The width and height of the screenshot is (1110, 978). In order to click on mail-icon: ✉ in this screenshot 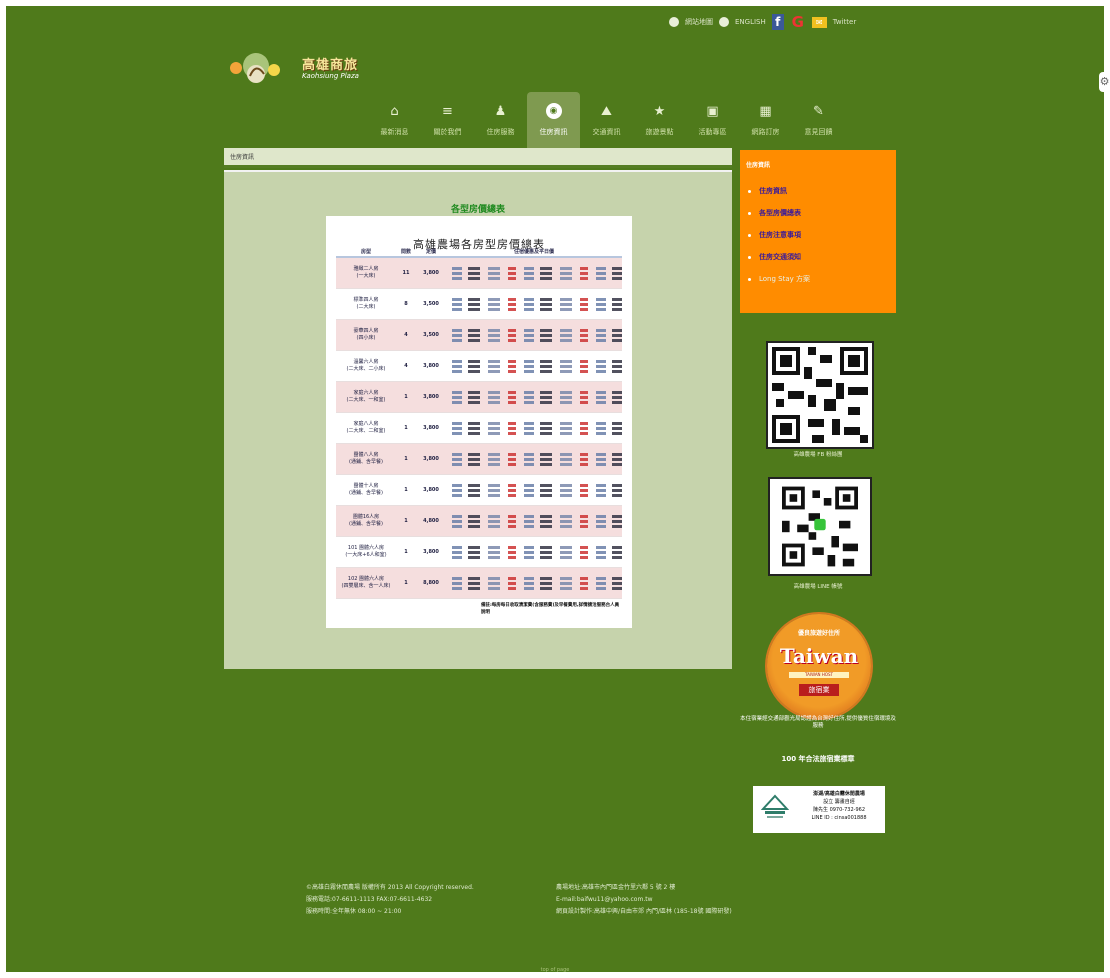, I will do `click(819, 22)`.